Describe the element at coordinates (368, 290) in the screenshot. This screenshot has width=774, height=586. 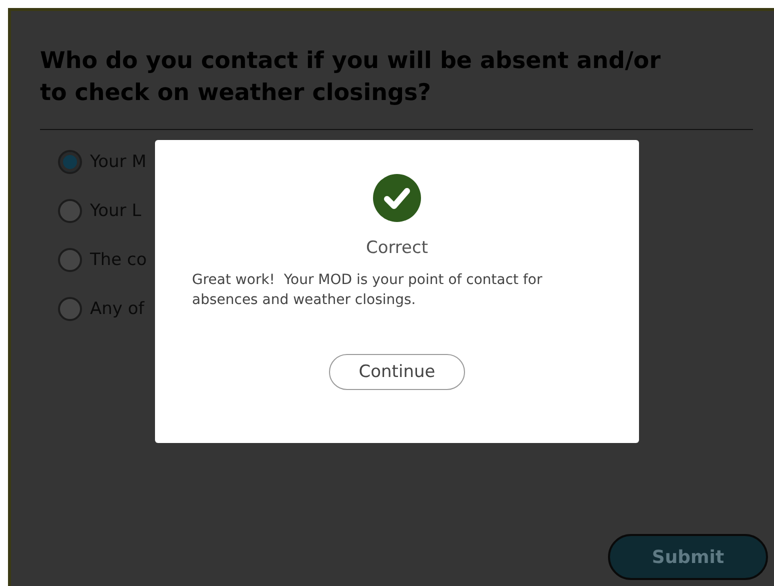
I see `feedback-message: Great work! Your MOD is your point of contact for absences and weather closings.` at that location.